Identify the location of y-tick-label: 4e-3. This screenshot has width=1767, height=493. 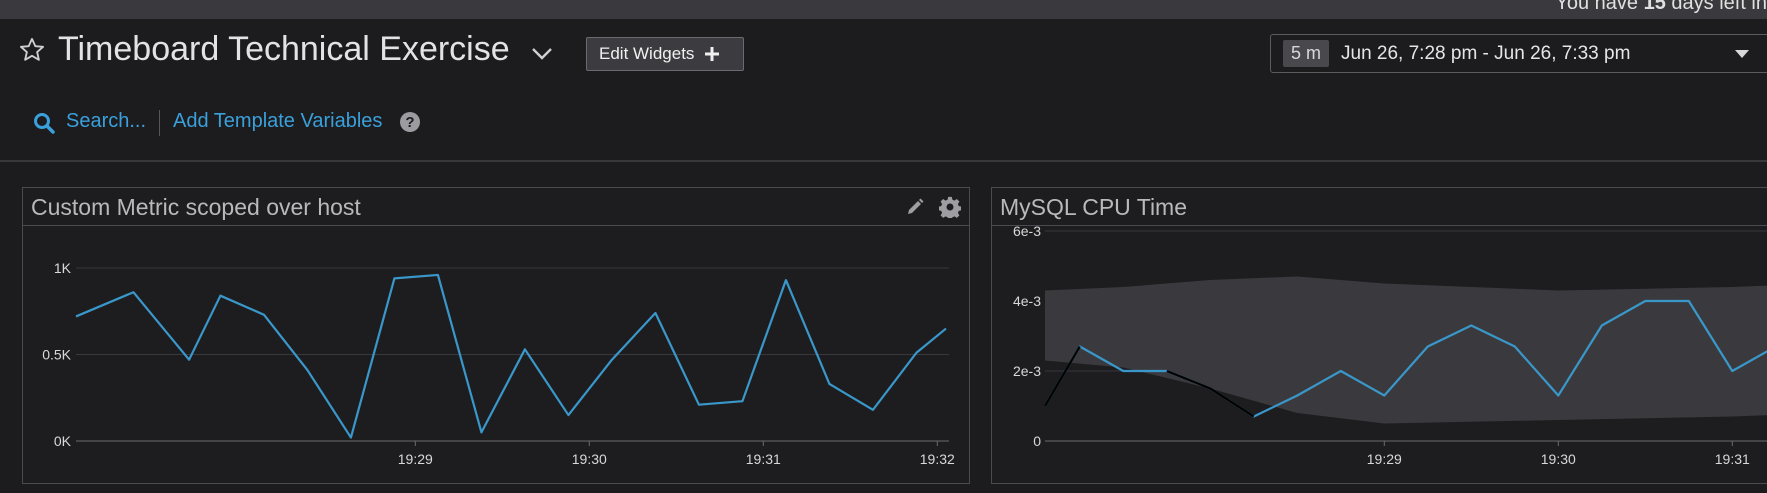
(1027, 301).